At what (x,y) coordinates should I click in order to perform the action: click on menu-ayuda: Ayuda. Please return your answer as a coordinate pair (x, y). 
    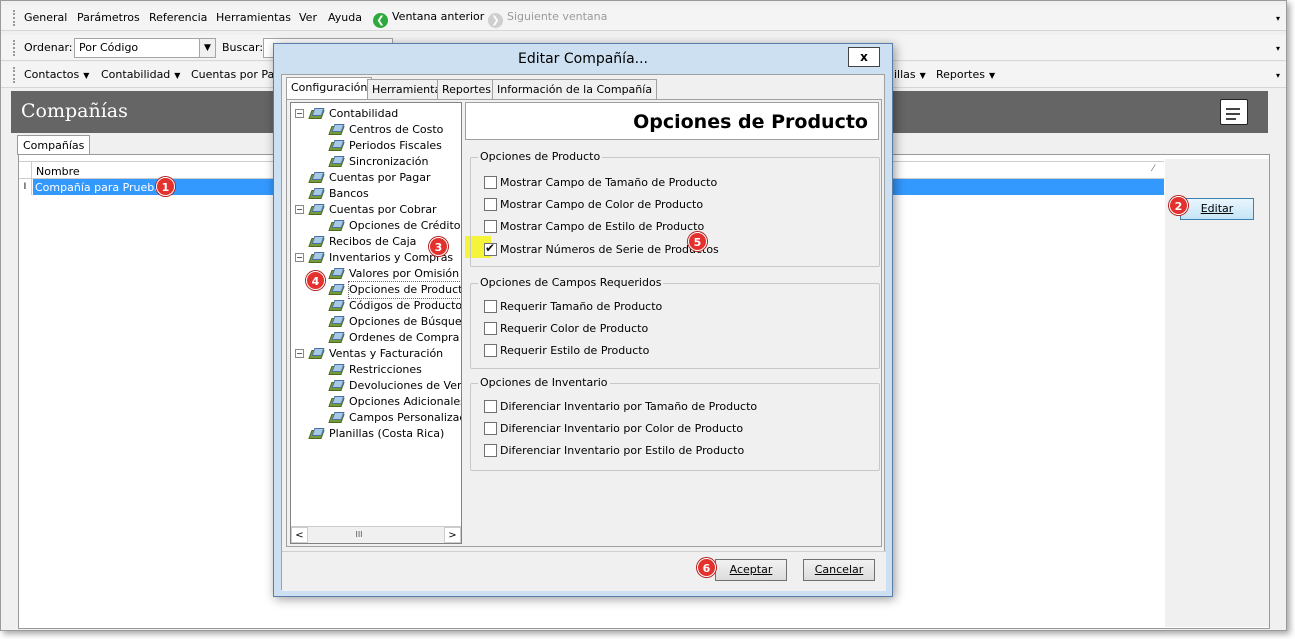
    Looking at the image, I should click on (345, 17).